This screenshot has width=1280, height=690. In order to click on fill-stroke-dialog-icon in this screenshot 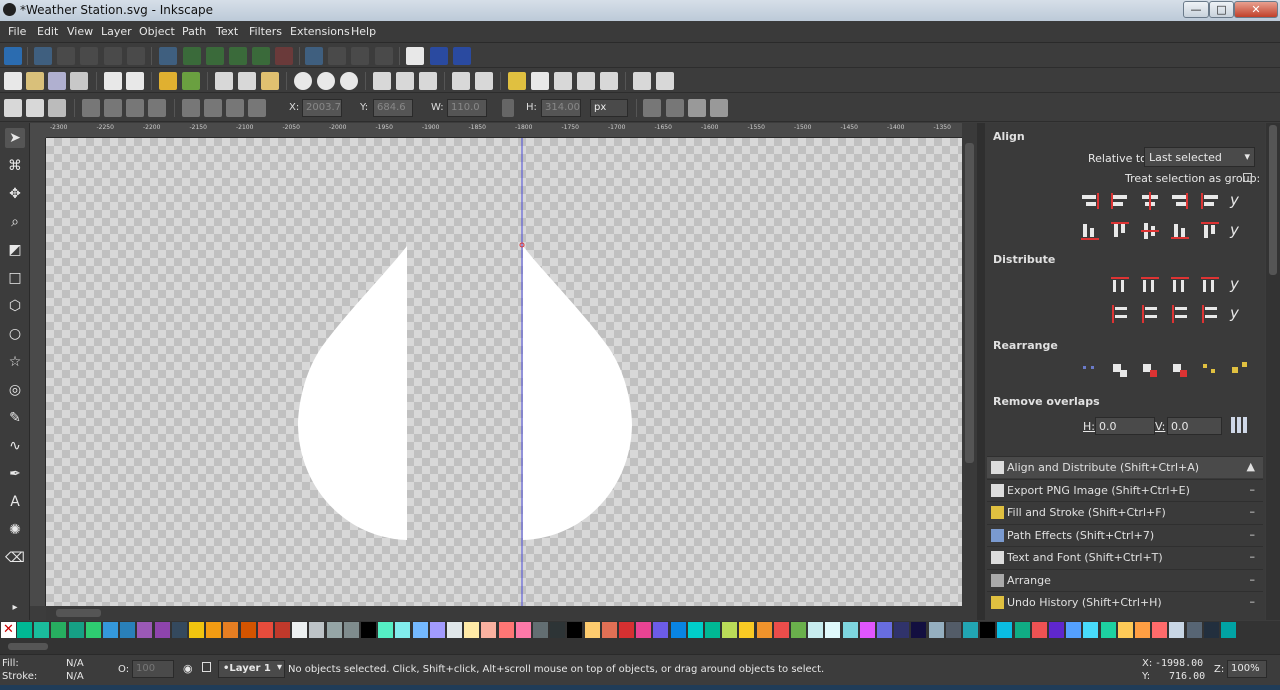, I will do `click(517, 81)`.